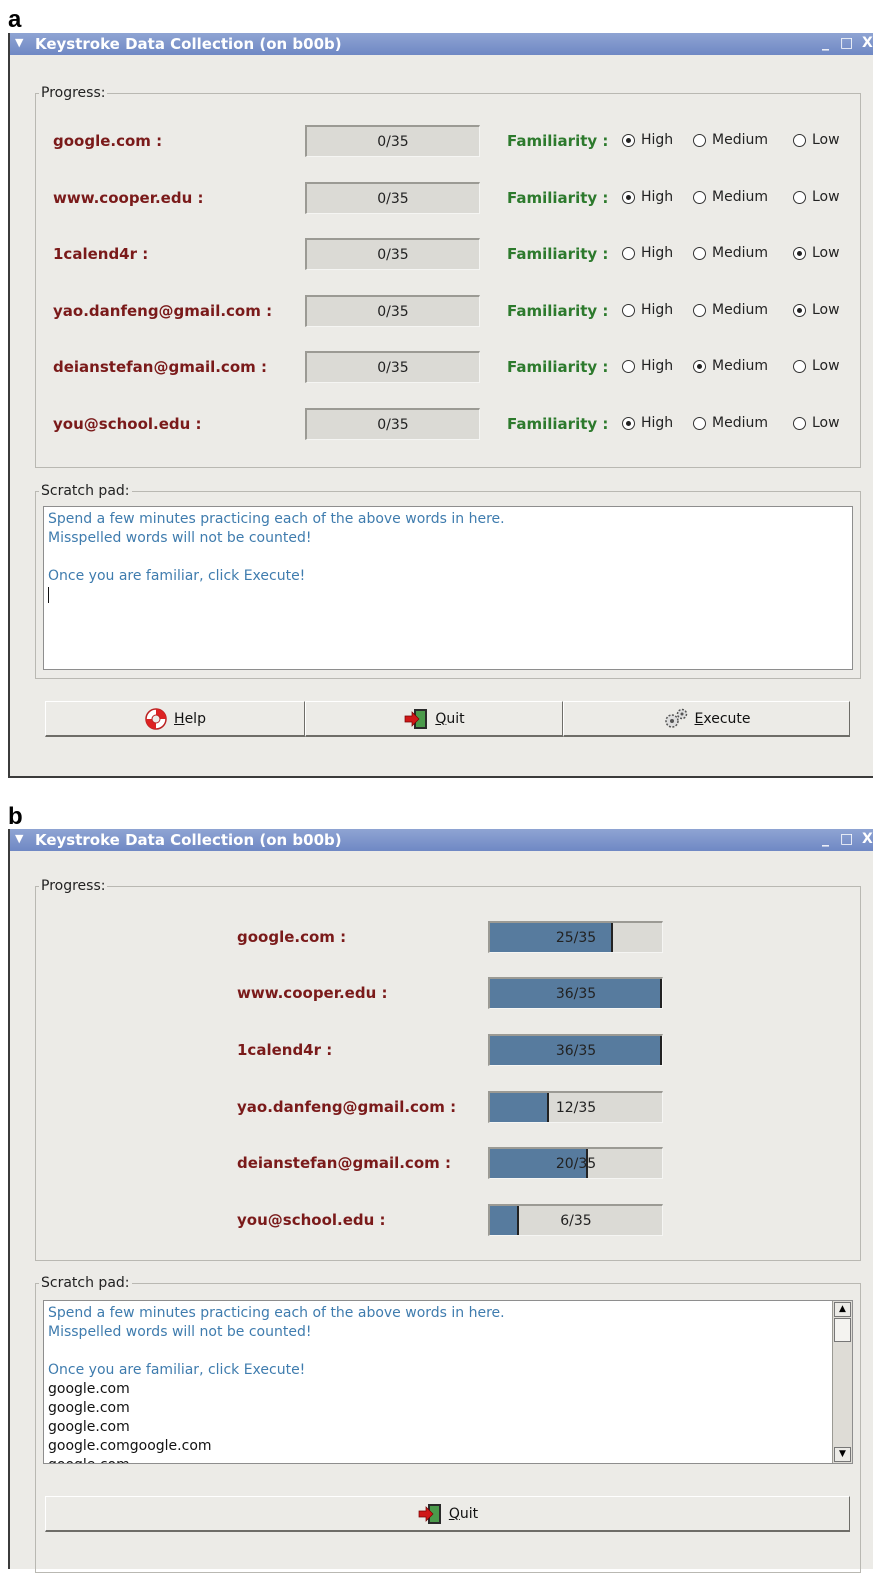 Image resolution: width=873 pixels, height=1573 pixels. Describe the element at coordinates (826, 366) in the screenshot. I see `radio-label: Low` at that location.